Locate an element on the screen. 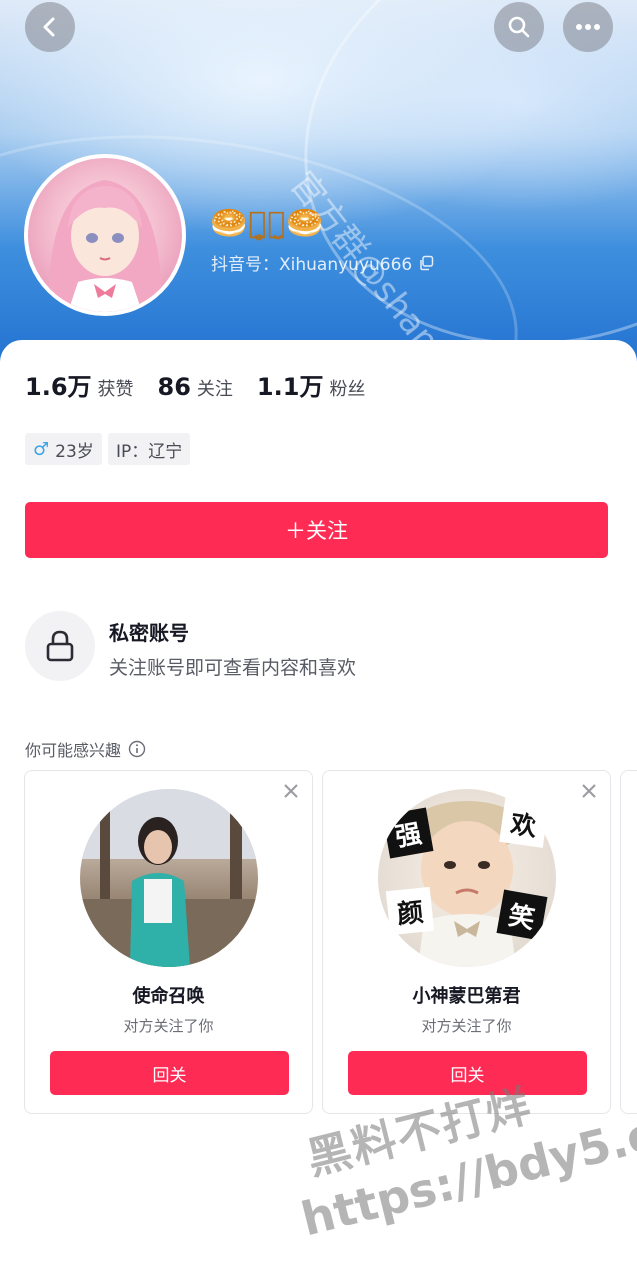 This screenshot has height=1280, width=637. stat-following: 86 关注 is located at coordinates (195, 387).